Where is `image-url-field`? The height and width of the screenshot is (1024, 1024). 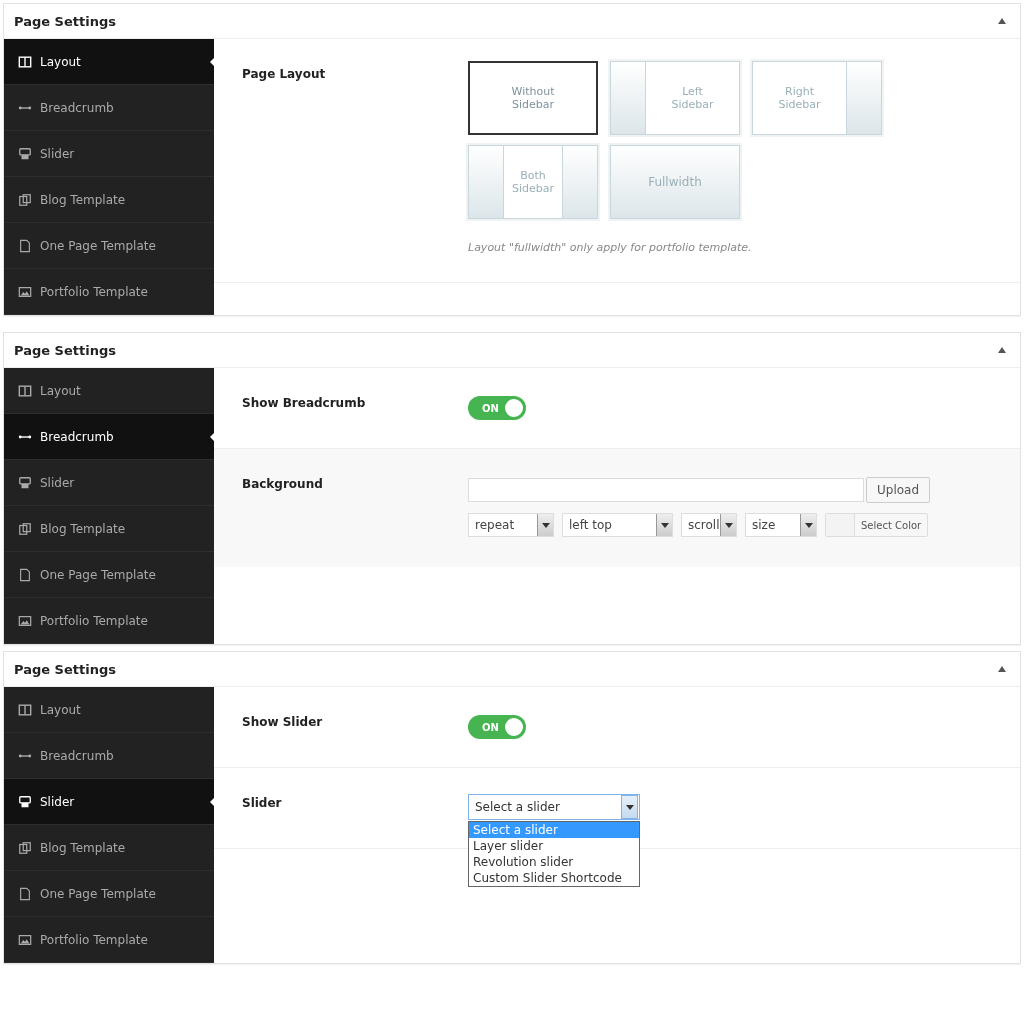 image-url-field is located at coordinates (666, 490).